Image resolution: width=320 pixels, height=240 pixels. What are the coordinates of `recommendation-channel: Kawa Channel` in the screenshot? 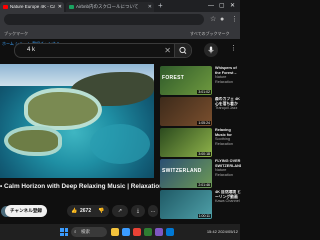 It's located at (227, 201).